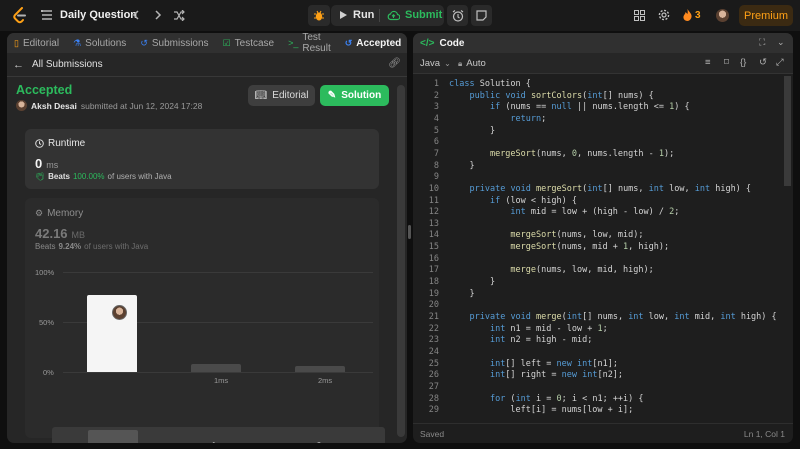  Describe the element at coordinates (67, 64) in the screenshot. I see `all-submissions-link: All Submissions` at that location.